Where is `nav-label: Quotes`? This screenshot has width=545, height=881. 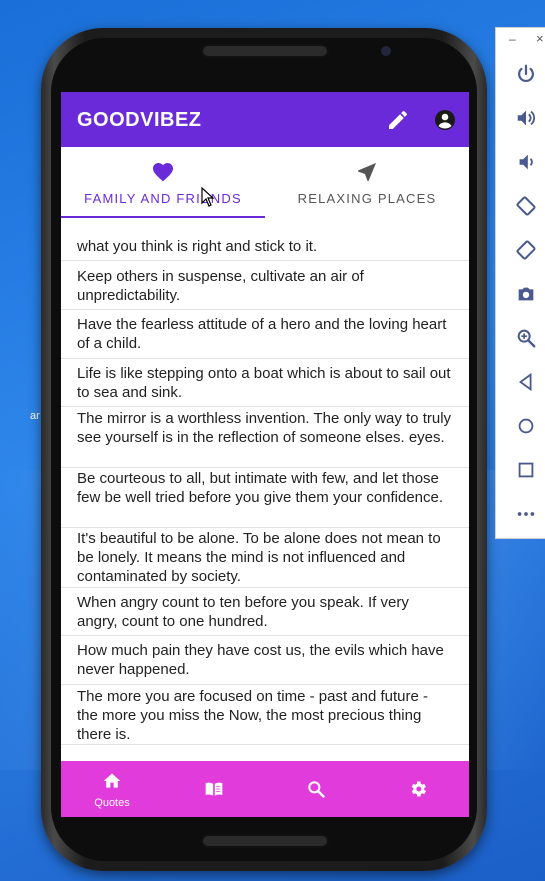 nav-label: Quotes is located at coordinates (112, 803).